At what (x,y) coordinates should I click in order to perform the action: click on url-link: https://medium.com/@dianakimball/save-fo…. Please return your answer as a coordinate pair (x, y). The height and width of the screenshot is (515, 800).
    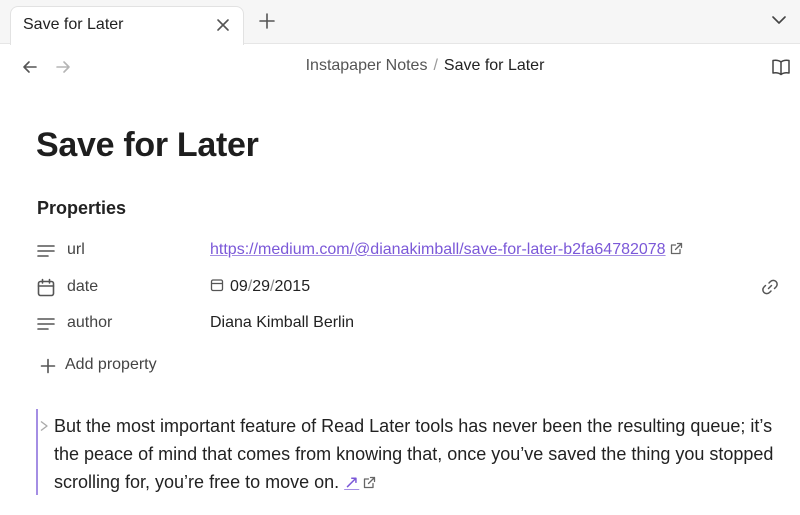
    Looking at the image, I should click on (438, 249).